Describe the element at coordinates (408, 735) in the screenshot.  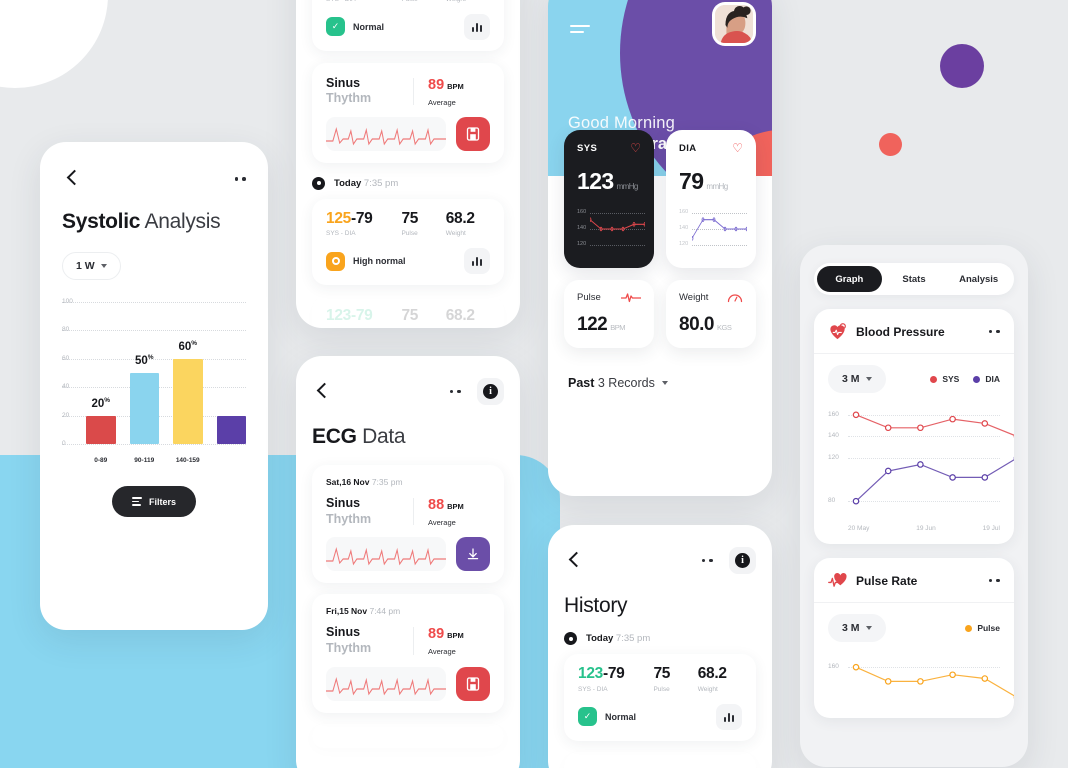
I see `ecg-entry-faded` at that location.